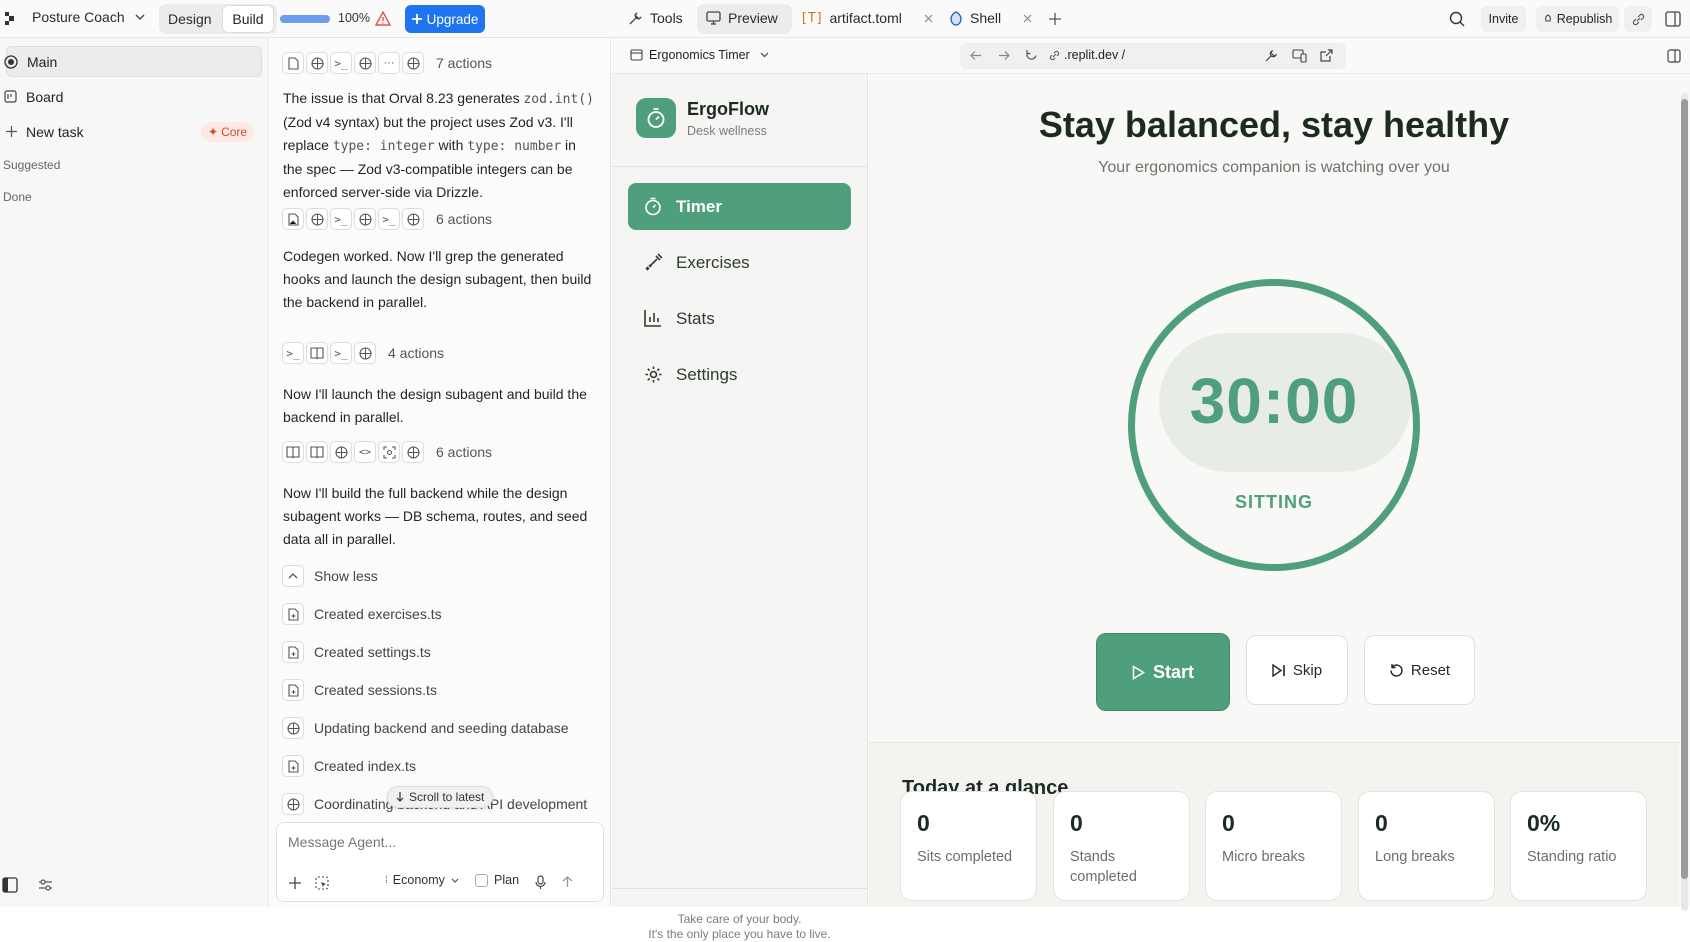  I want to click on select-element-icon, so click(322, 883).